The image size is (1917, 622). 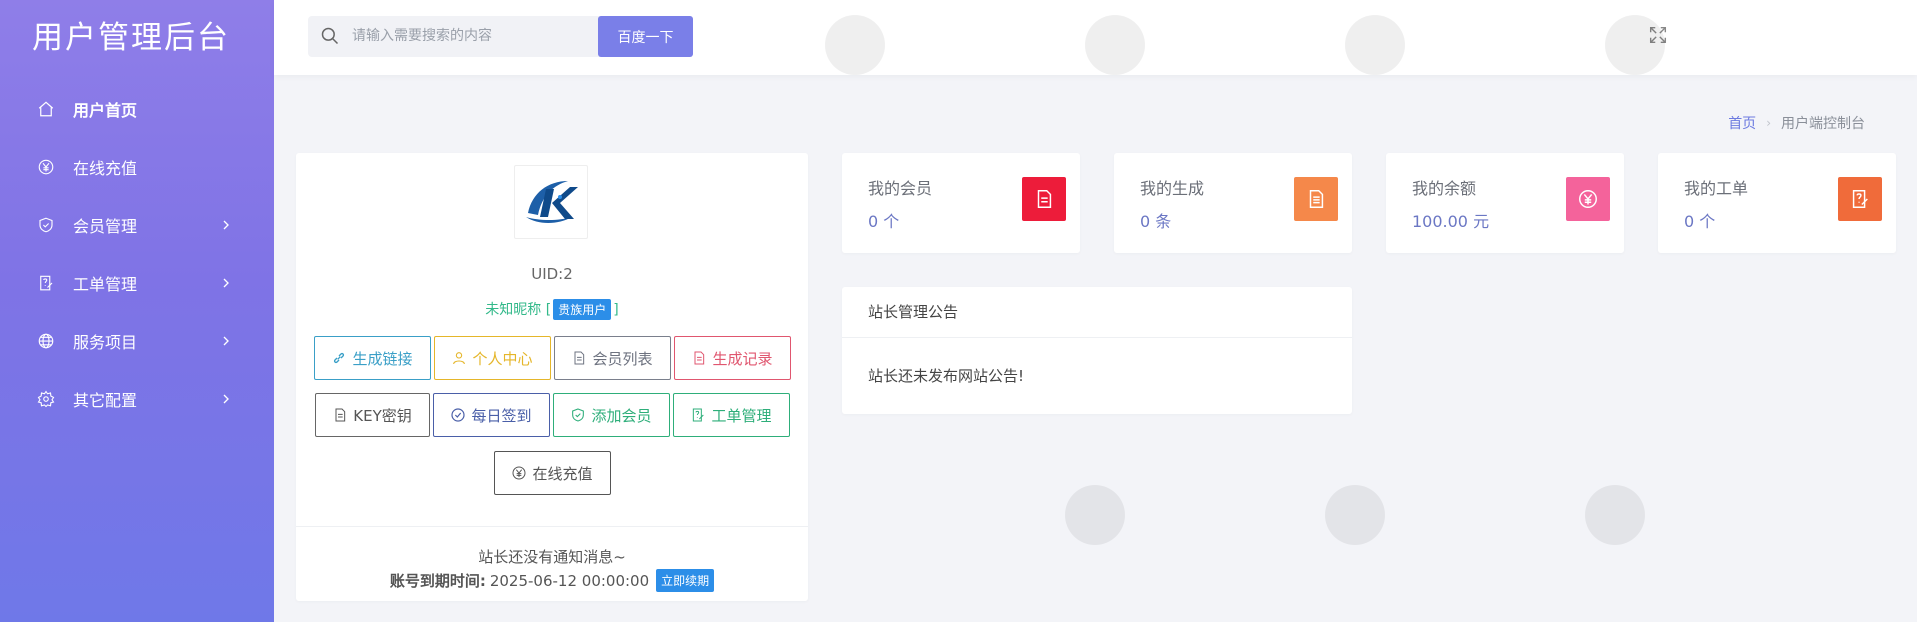 What do you see at coordinates (1172, 188) in the screenshot?
I see `stat-title: 我的生成` at bounding box center [1172, 188].